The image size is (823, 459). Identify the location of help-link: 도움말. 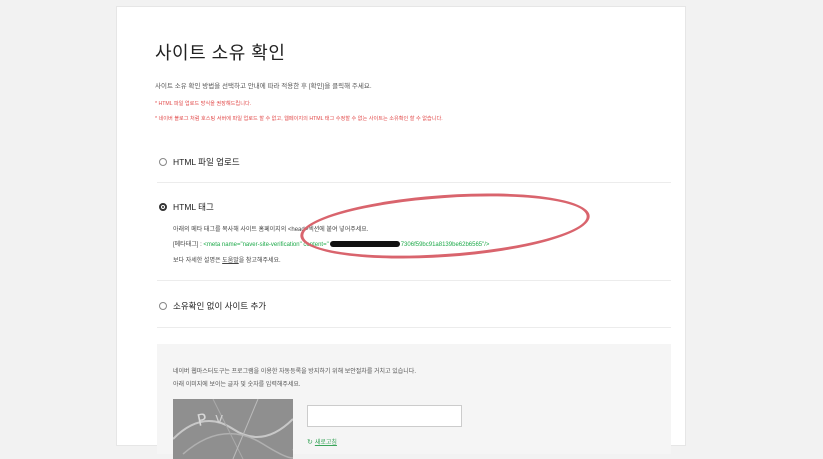
(230, 261).